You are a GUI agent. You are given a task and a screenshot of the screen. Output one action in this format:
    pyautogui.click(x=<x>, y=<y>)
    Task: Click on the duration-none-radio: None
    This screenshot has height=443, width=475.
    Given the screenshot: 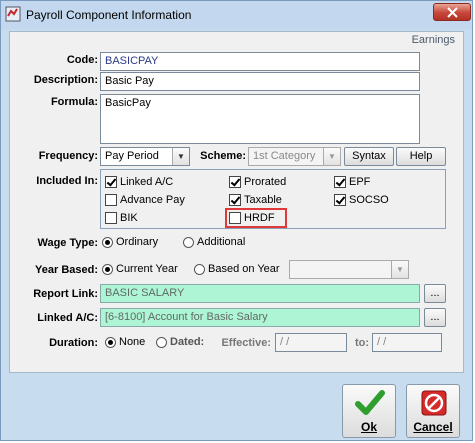 What is the action you would take?
    pyautogui.click(x=125, y=343)
    